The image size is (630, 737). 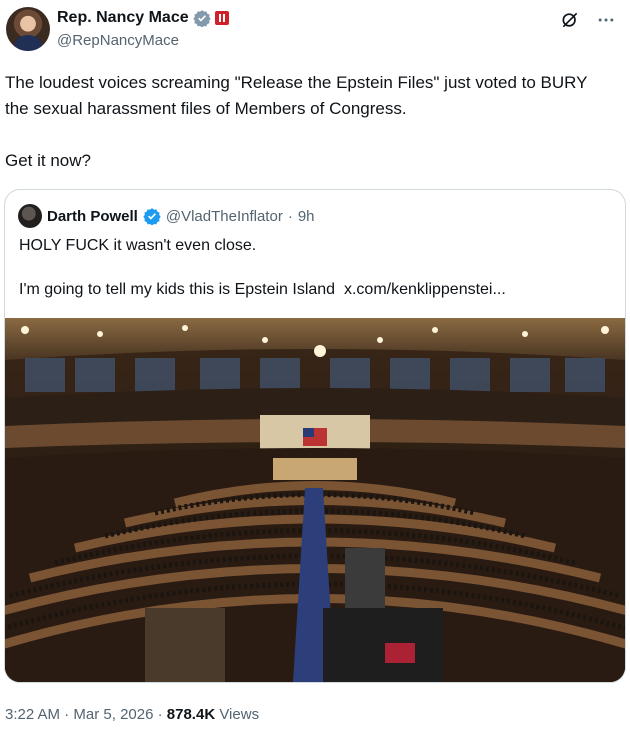 I want to click on post-date: Mar 5, 2026, so click(x=113, y=714).